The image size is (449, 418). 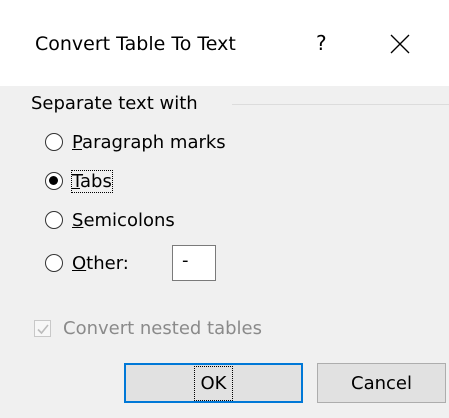 I want to click on close-icon, so click(x=400, y=44).